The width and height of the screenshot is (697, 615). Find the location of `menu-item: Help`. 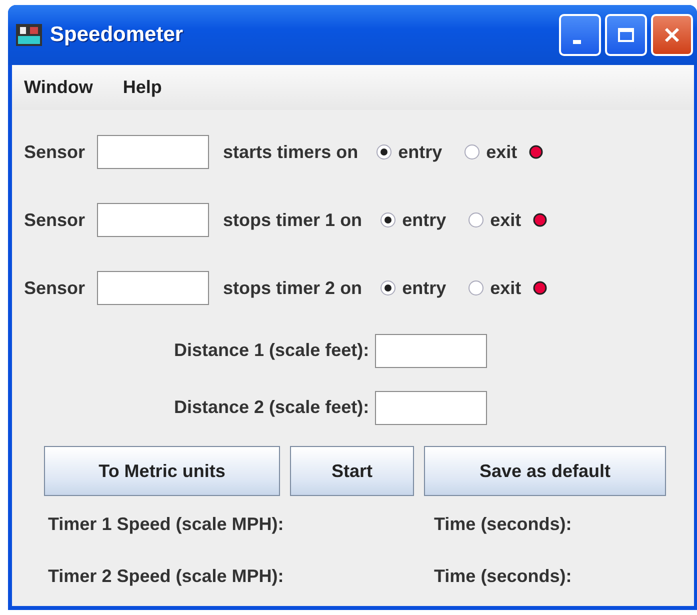

menu-item: Help is located at coordinates (142, 87).